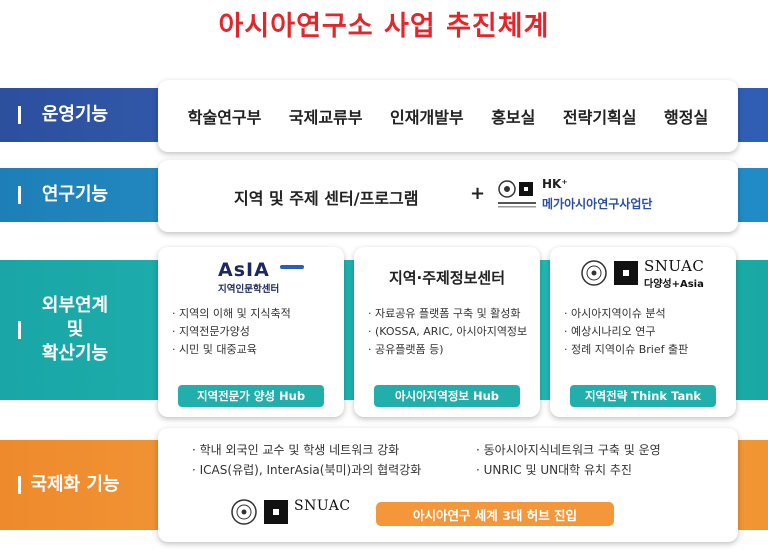 Image resolution: width=768 pixels, height=555 pixels. Describe the element at coordinates (517, 194) in the screenshot. I see `snuac-emblem-icon` at that location.